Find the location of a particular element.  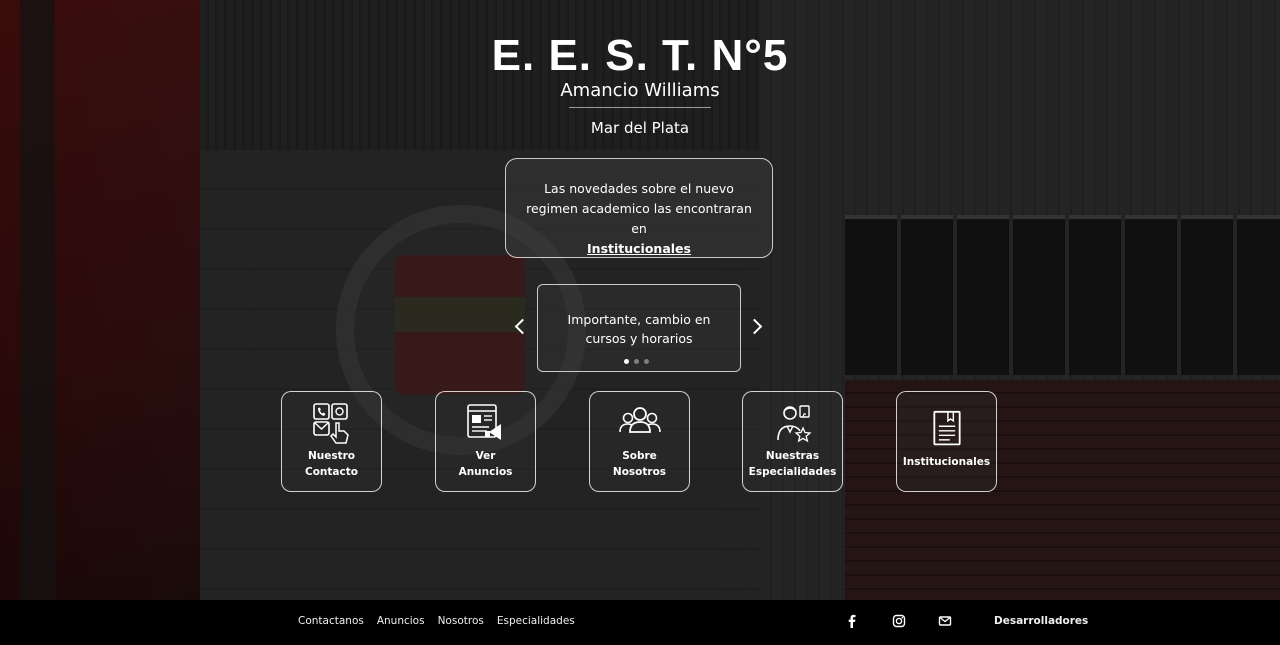

document-icon is located at coordinates (946, 428).